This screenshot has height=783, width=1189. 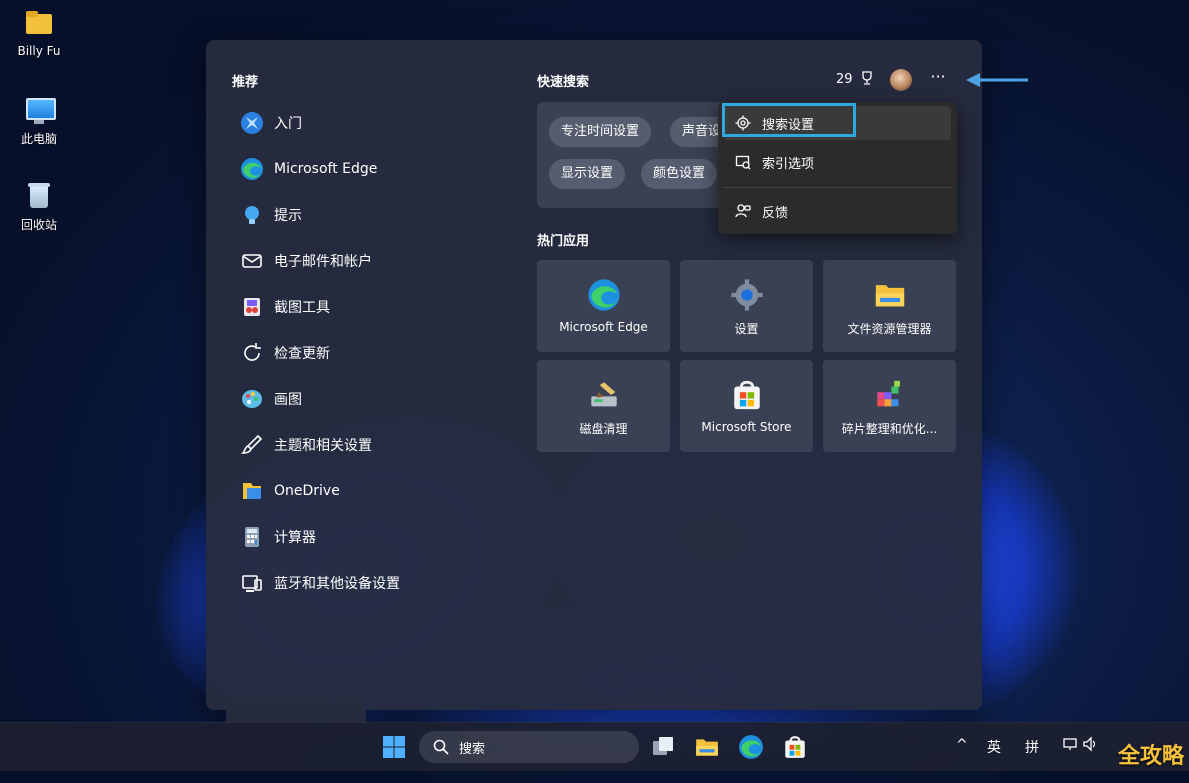 I want to click on folder-icon, so click(x=39, y=24).